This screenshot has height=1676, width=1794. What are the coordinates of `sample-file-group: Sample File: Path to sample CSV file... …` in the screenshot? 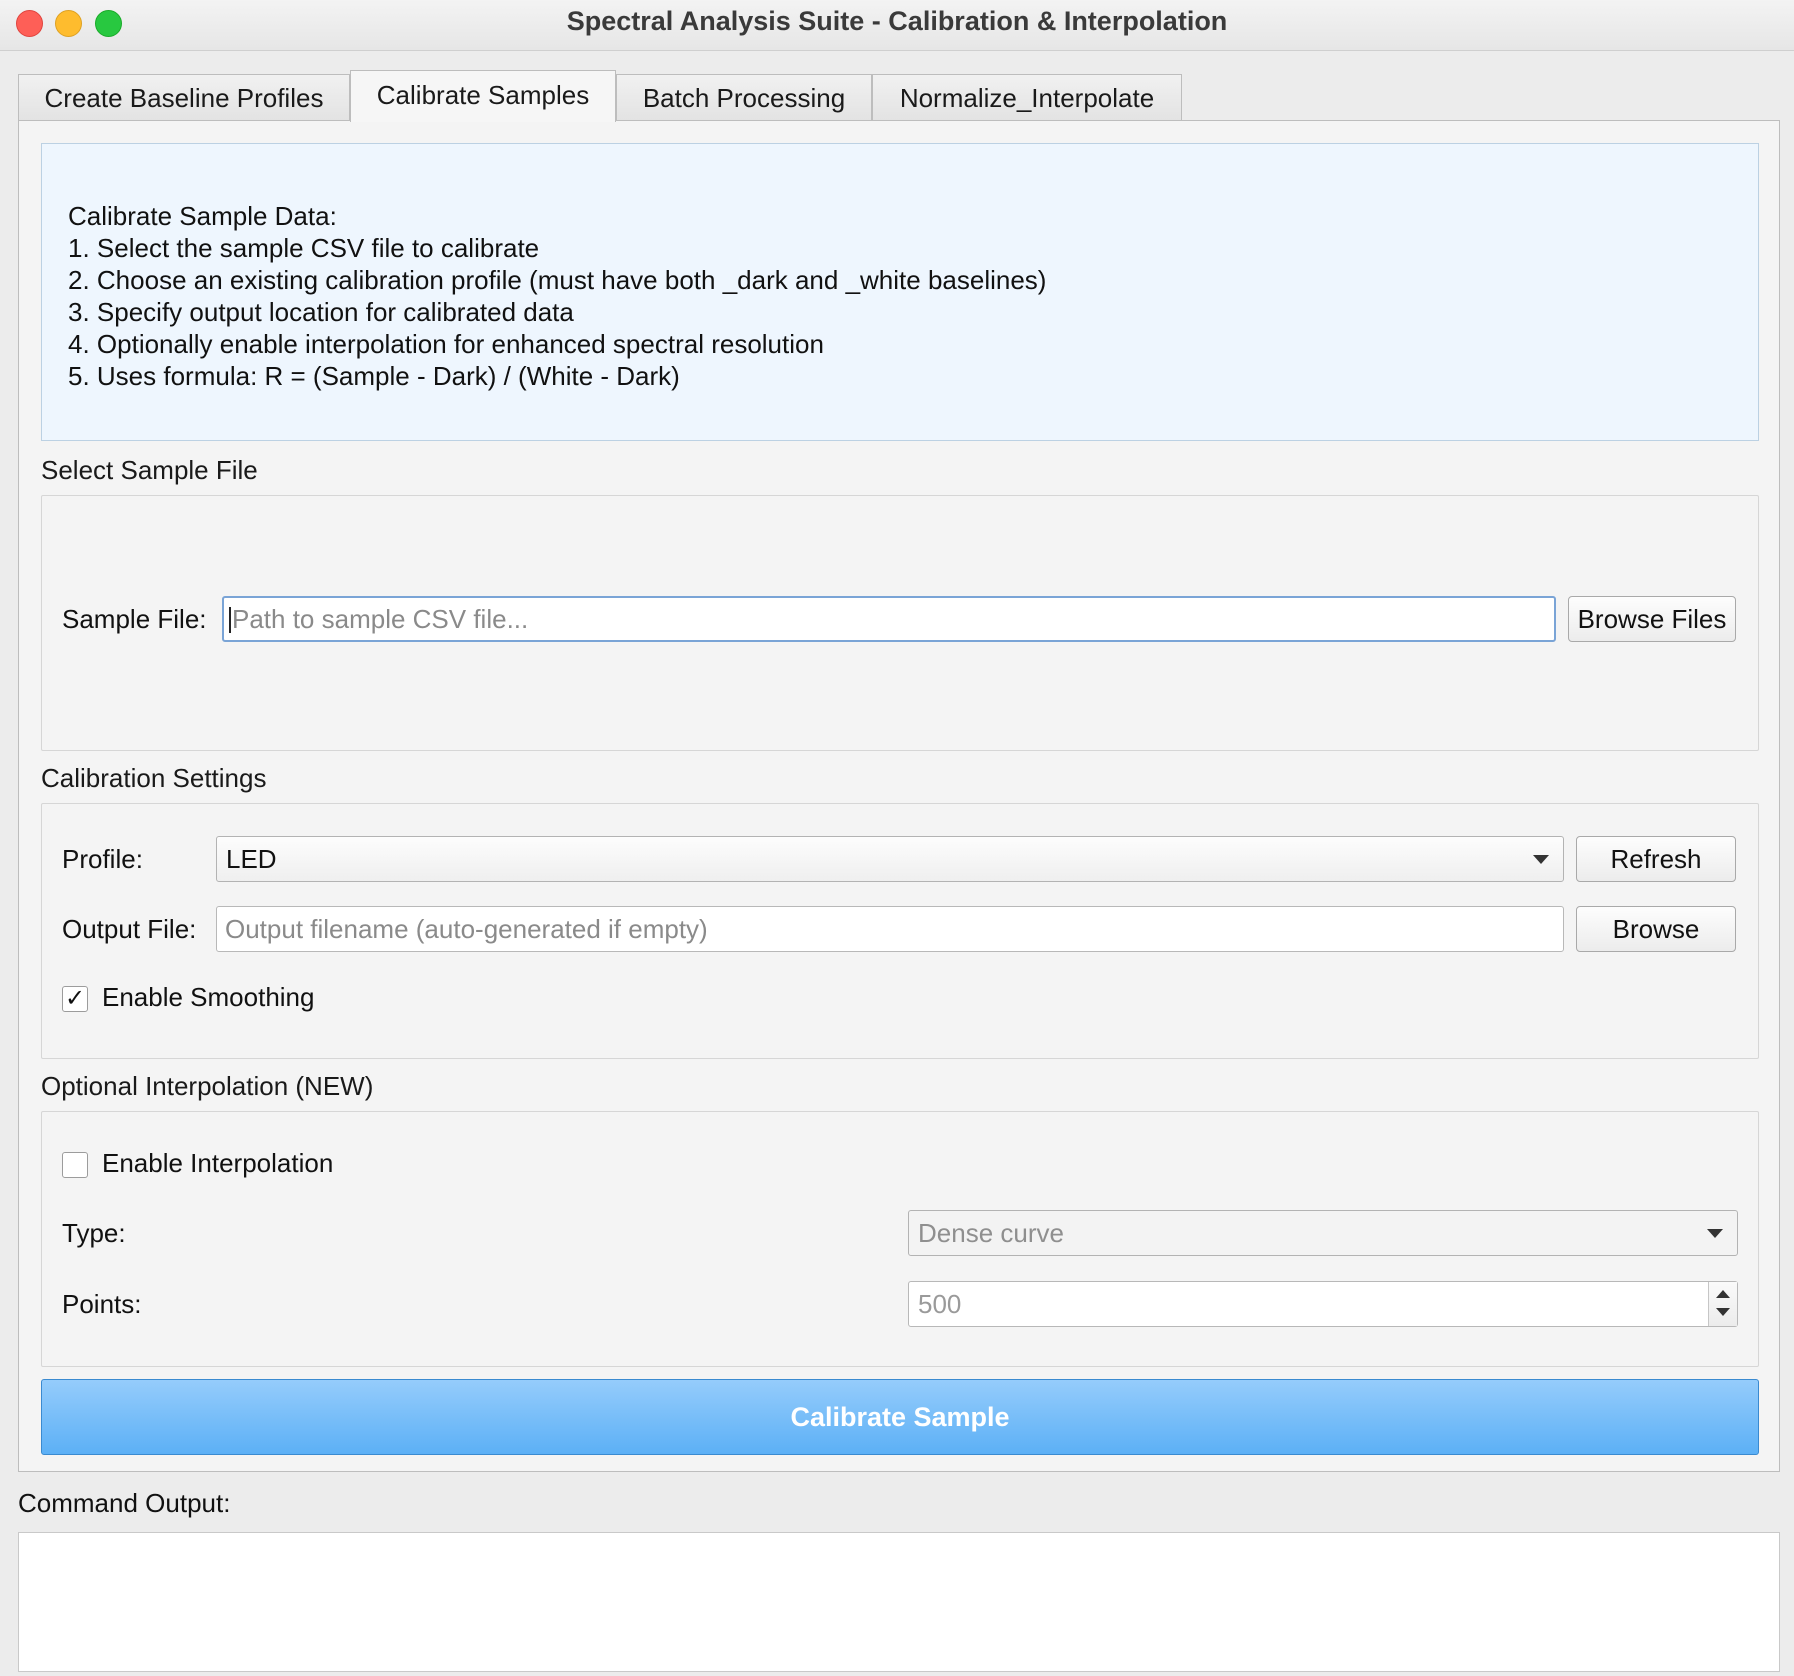 It's located at (900, 623).